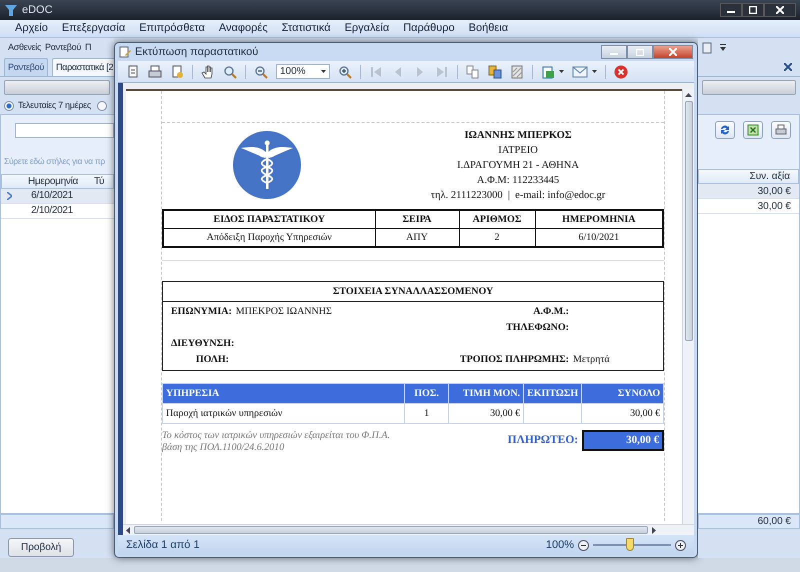 The width and height of the screenshot is (800, 572). What do you see at coordinates (64, 130) in the screenshot?
I see `search-field` at bounding box center [64, 130].